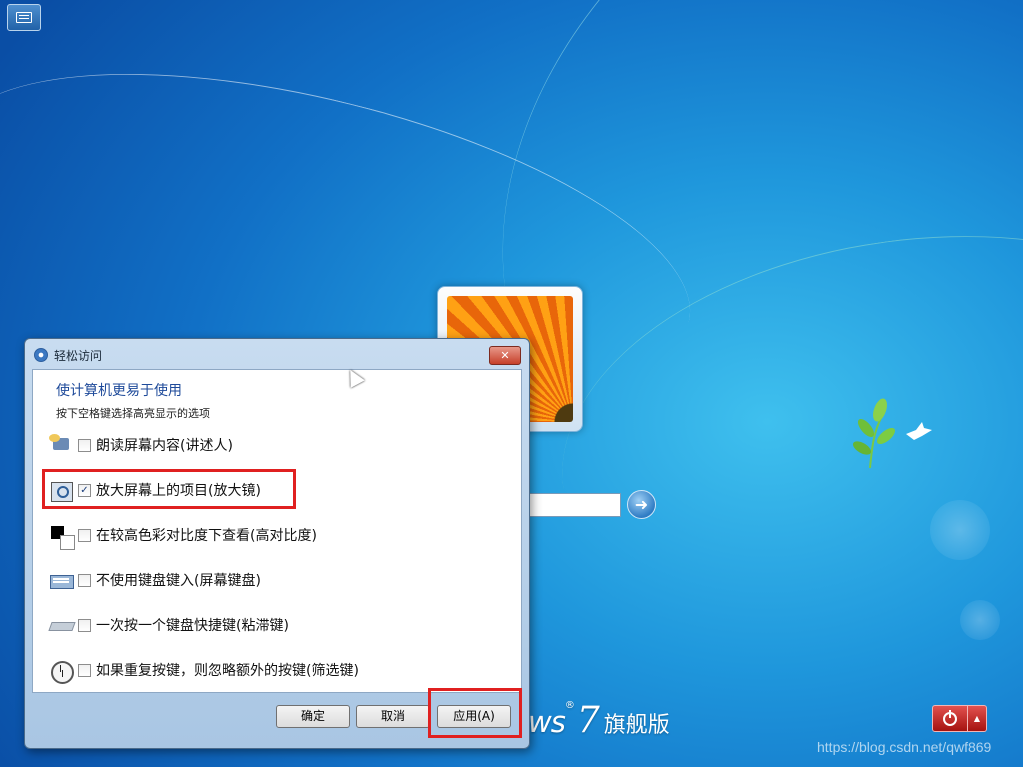 The width and height of the screenshot is (1023, 767). What do you see at coordinates (84, 580) in the screenshot?
I see `on-screen-keyboard-checkbox` at bounding box center [84, 580].